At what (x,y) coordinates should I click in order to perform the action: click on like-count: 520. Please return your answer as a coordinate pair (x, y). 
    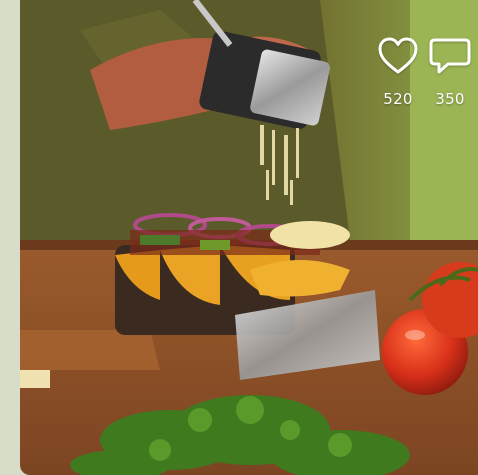
    Looking at the image, I should click on (398, 99).